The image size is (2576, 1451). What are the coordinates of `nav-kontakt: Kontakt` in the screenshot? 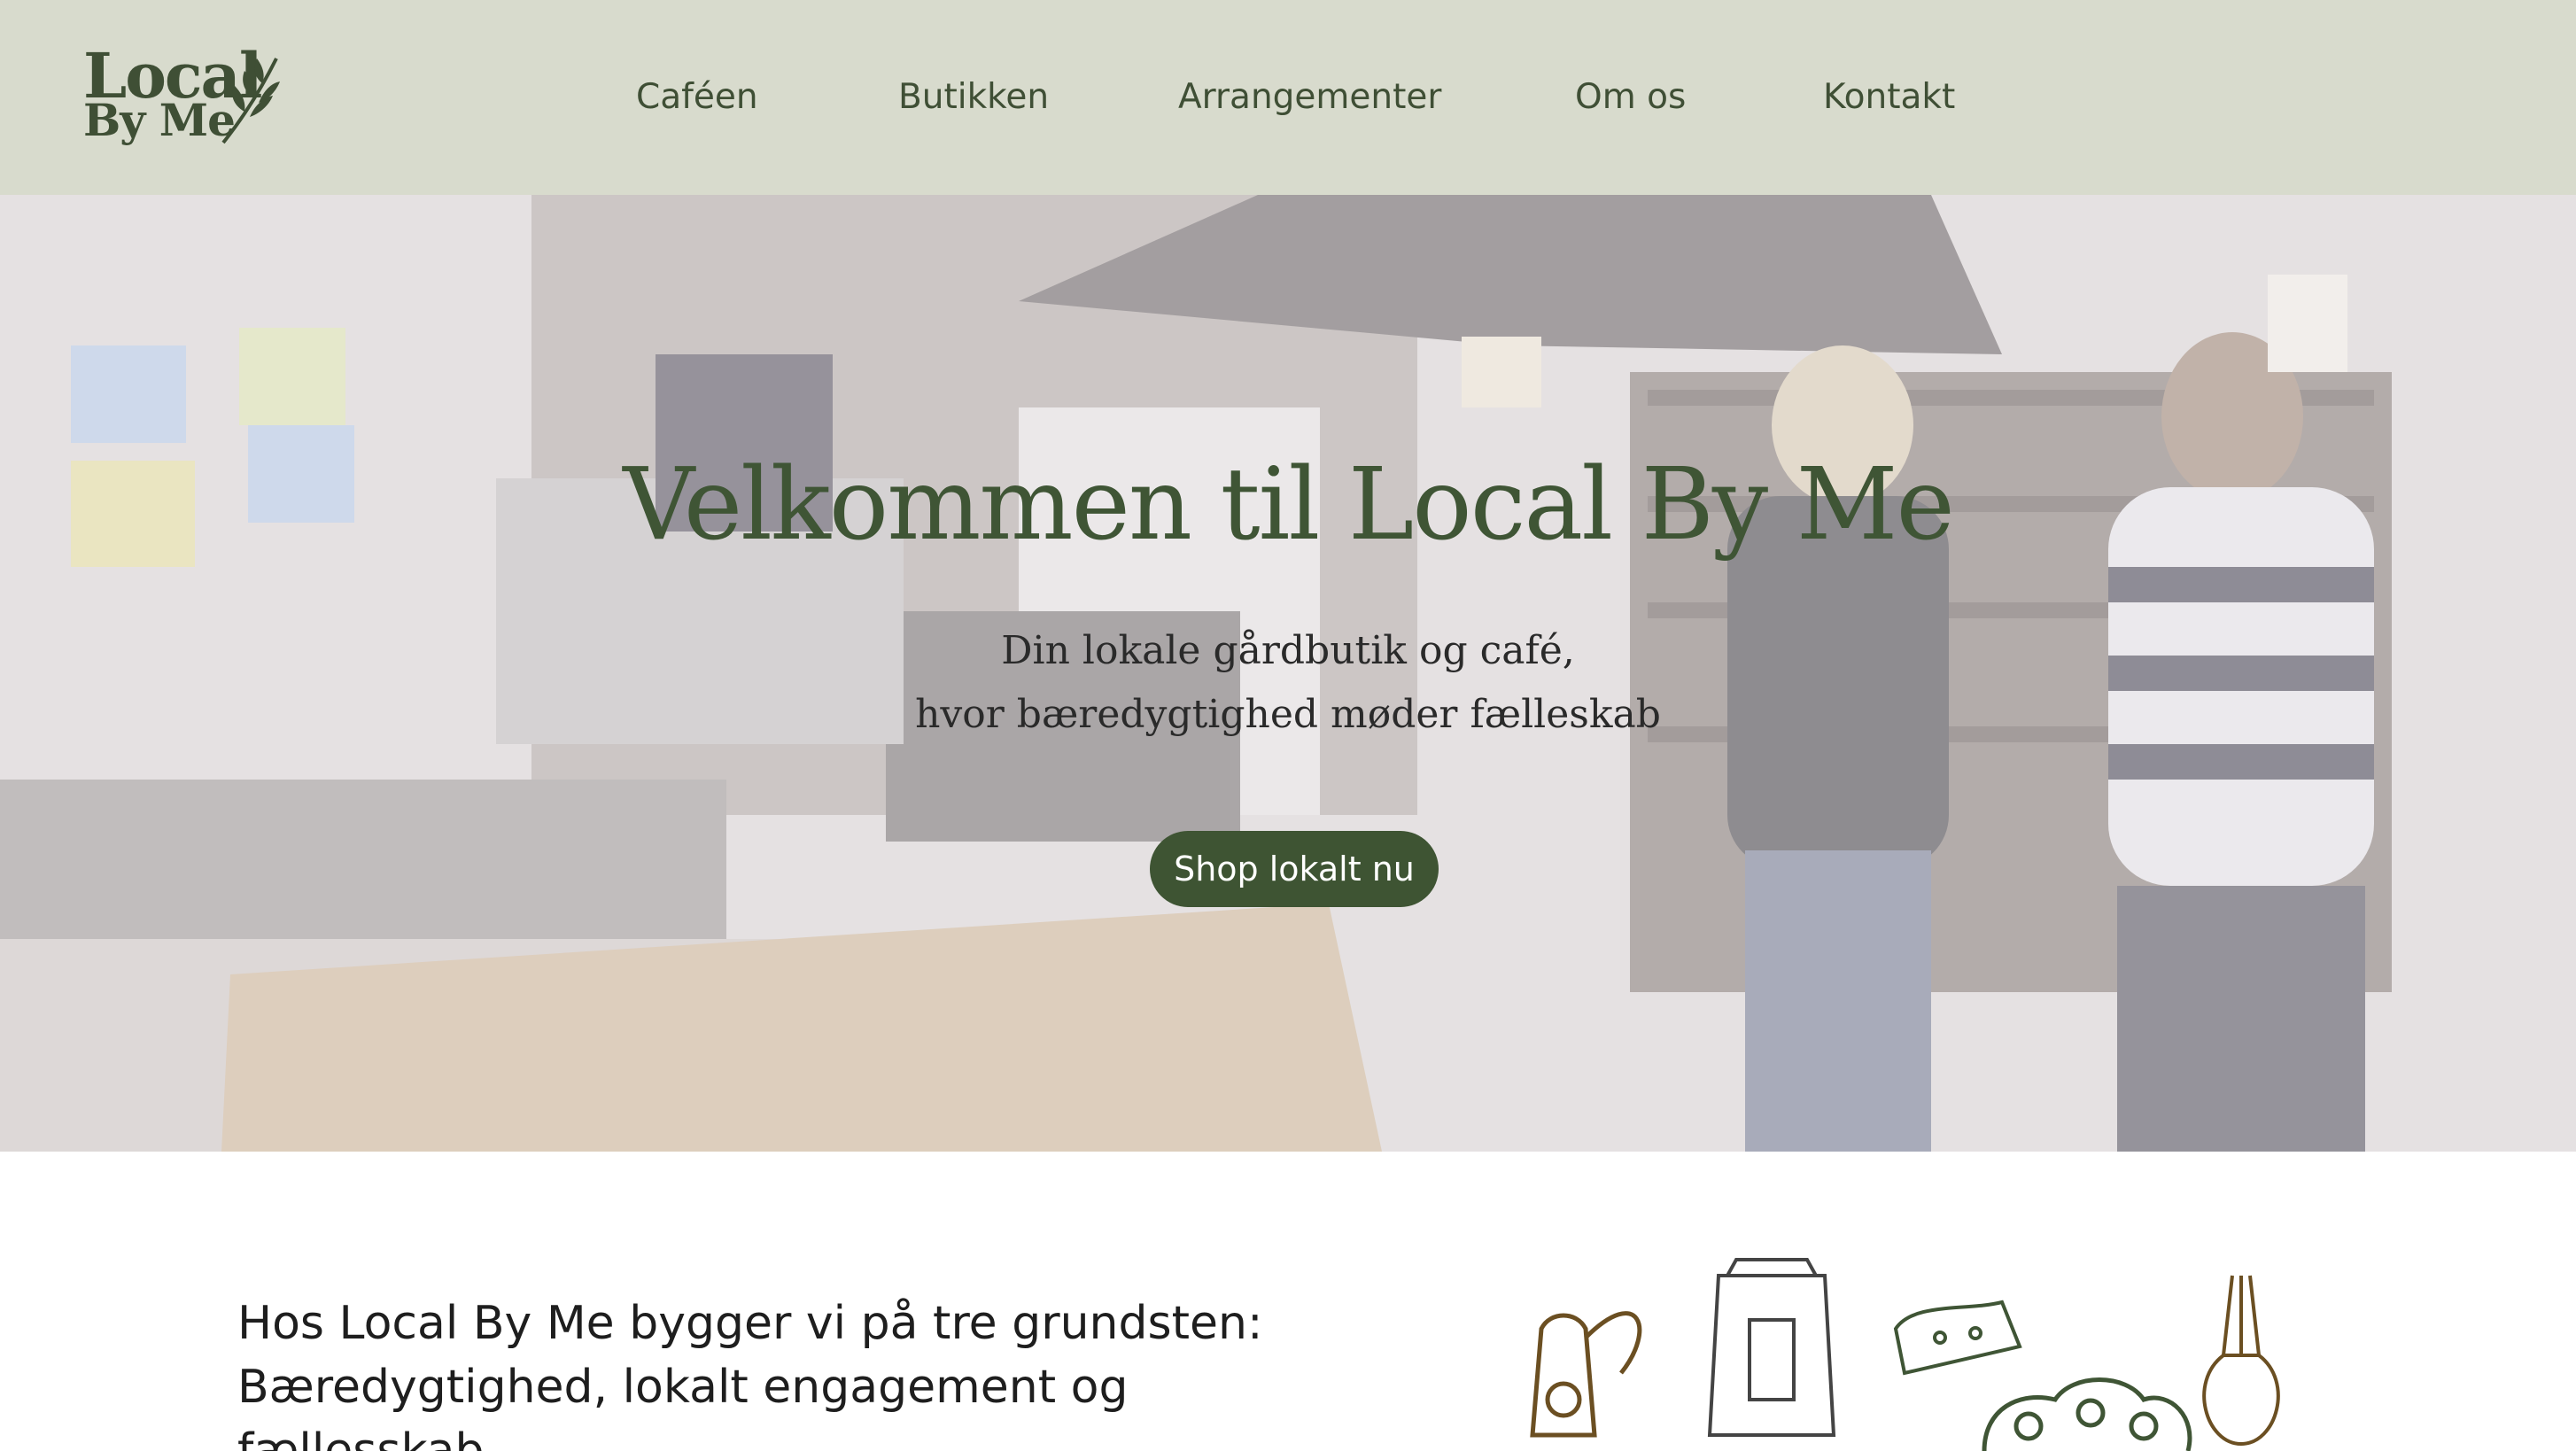 It's located at (1889, 97).